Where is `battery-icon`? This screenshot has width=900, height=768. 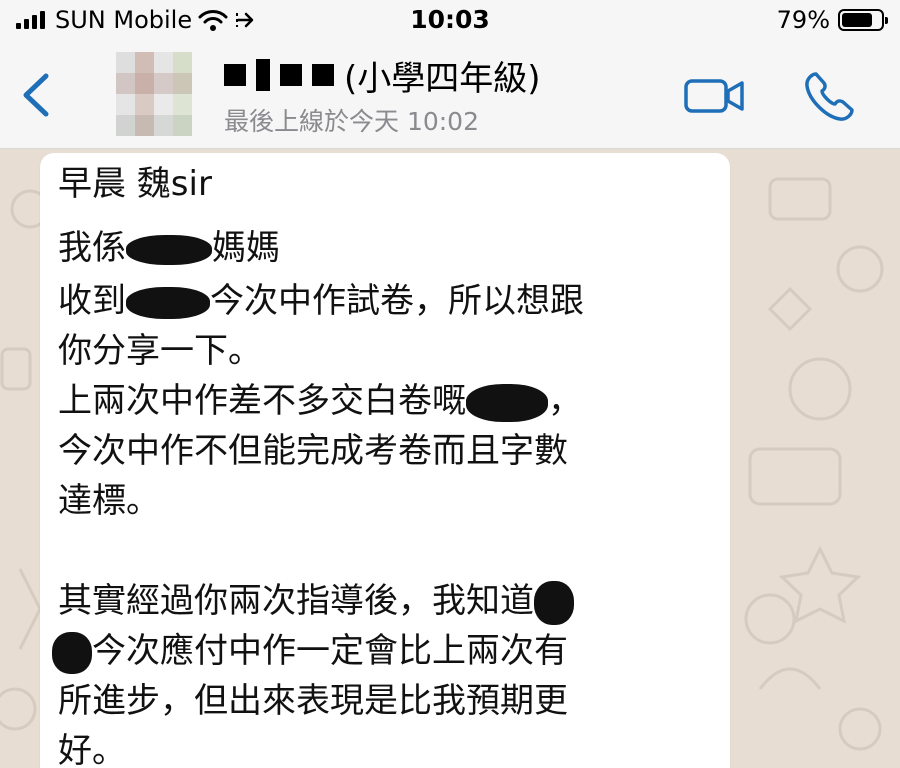 battery-icon is located at coordinates (863, 20).